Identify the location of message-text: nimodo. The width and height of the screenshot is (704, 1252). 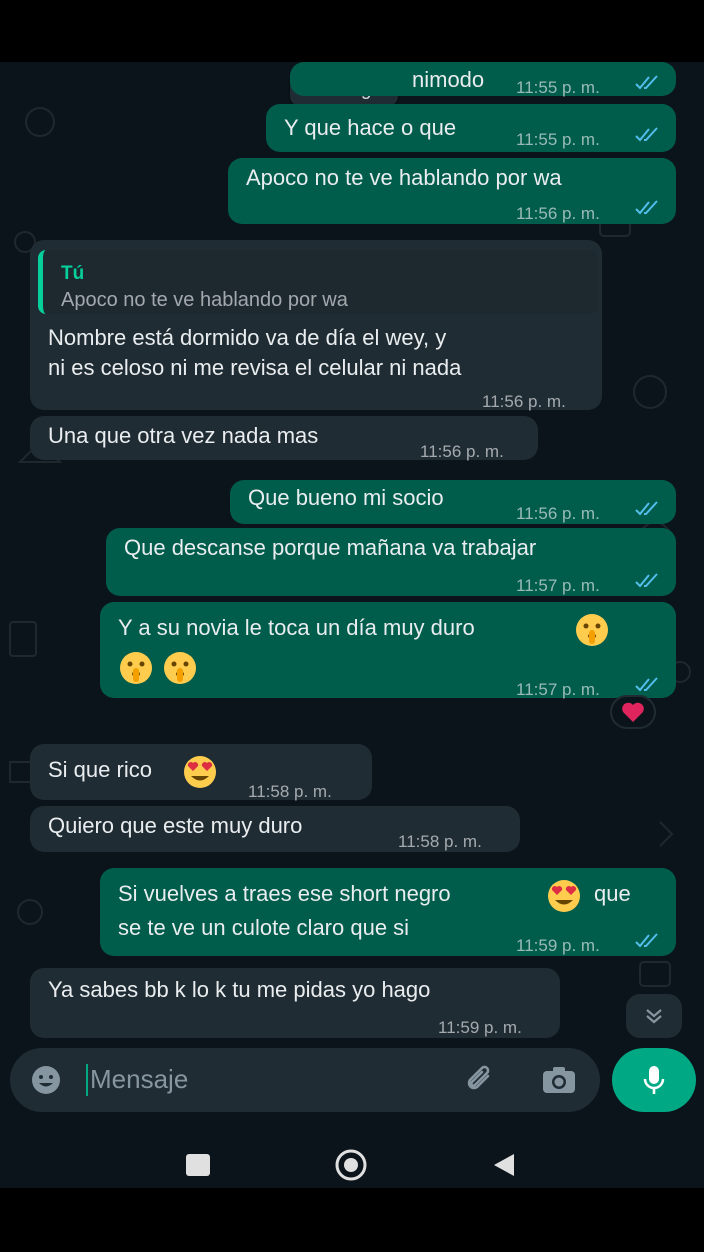
(448, 79).